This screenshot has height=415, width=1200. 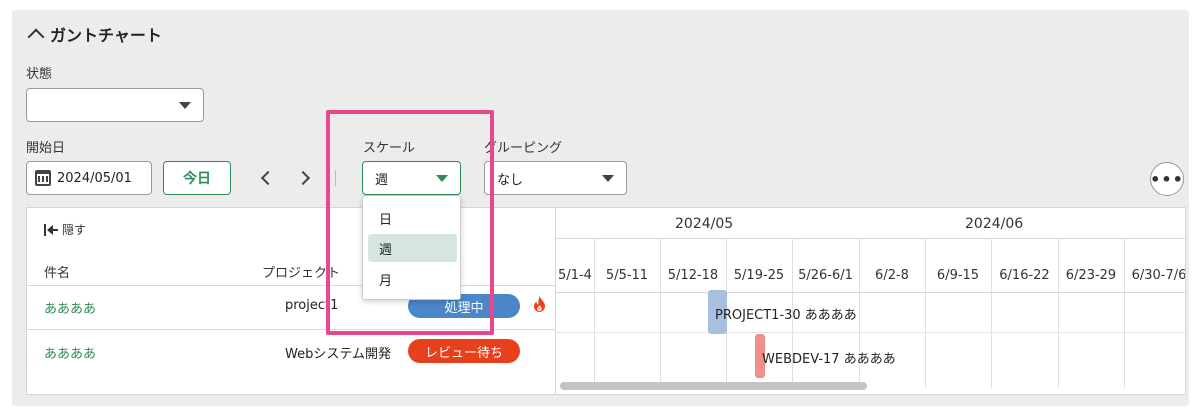 I want to click on week-label: 6/9-15, so click(x=958, y=275).